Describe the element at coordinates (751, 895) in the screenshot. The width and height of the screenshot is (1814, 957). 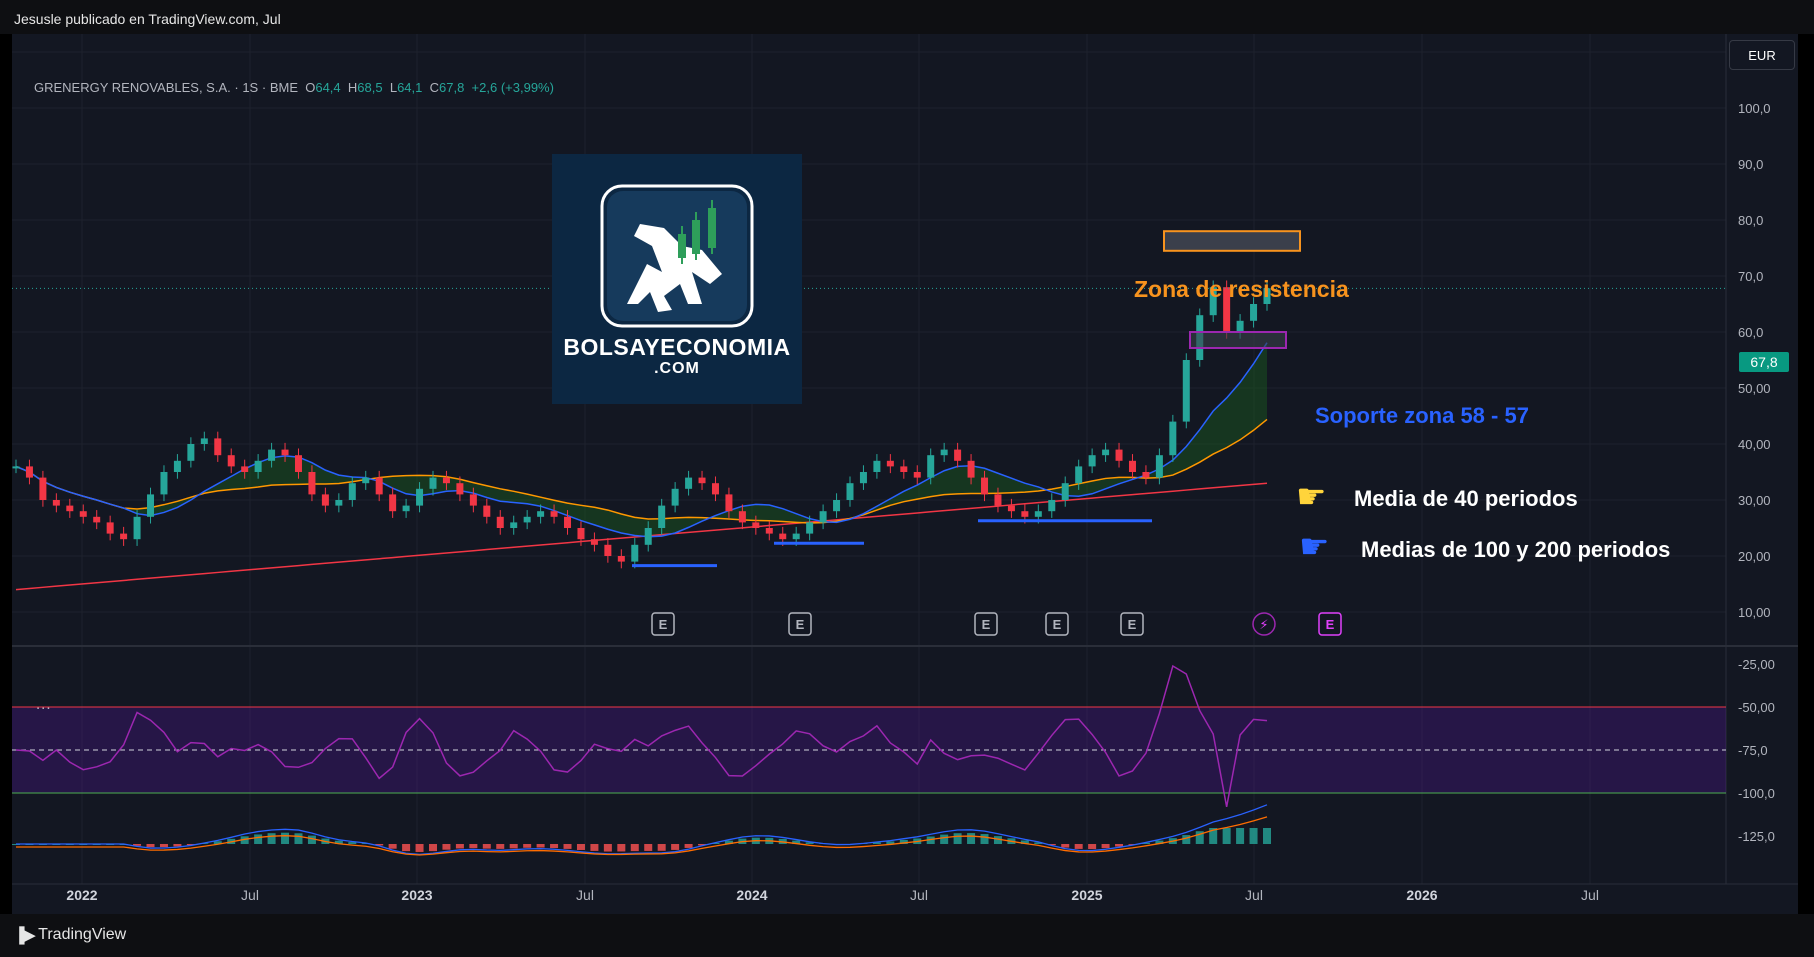
I see `time-tick-label: 2024` at that location.